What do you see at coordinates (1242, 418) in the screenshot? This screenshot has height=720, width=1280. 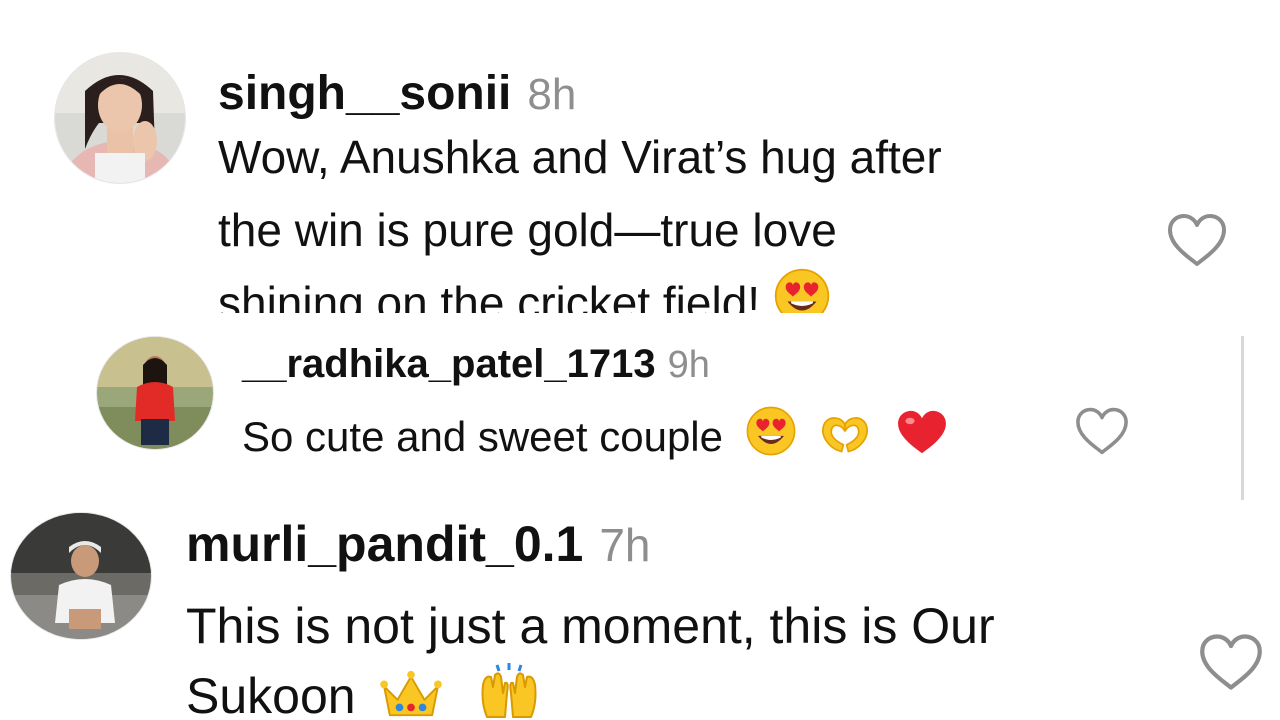 I see `scrollbar` at bounding box center [1242, 418].